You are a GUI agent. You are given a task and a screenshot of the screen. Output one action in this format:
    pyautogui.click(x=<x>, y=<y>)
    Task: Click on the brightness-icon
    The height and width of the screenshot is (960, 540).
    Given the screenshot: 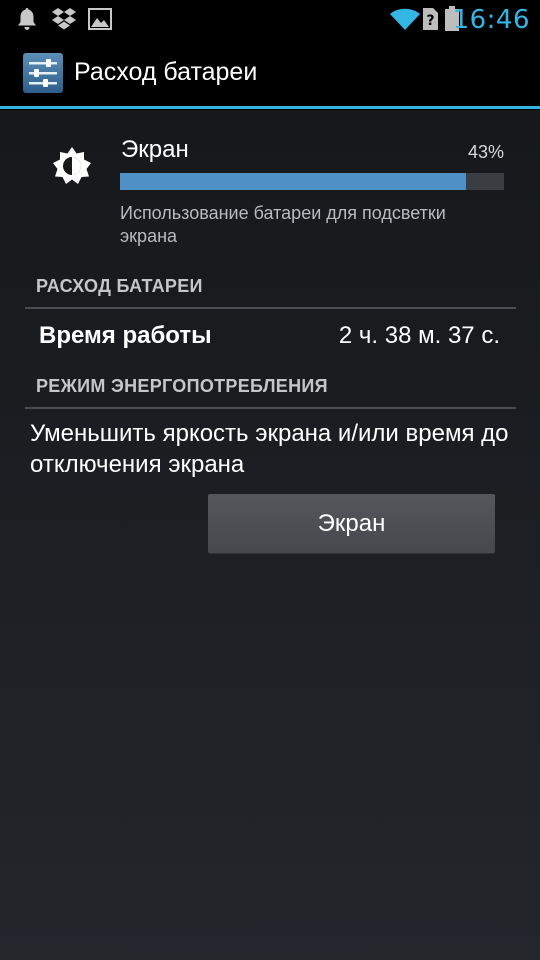 What is the action you would take?
    pyautogui.click(x=72, y=165)
    